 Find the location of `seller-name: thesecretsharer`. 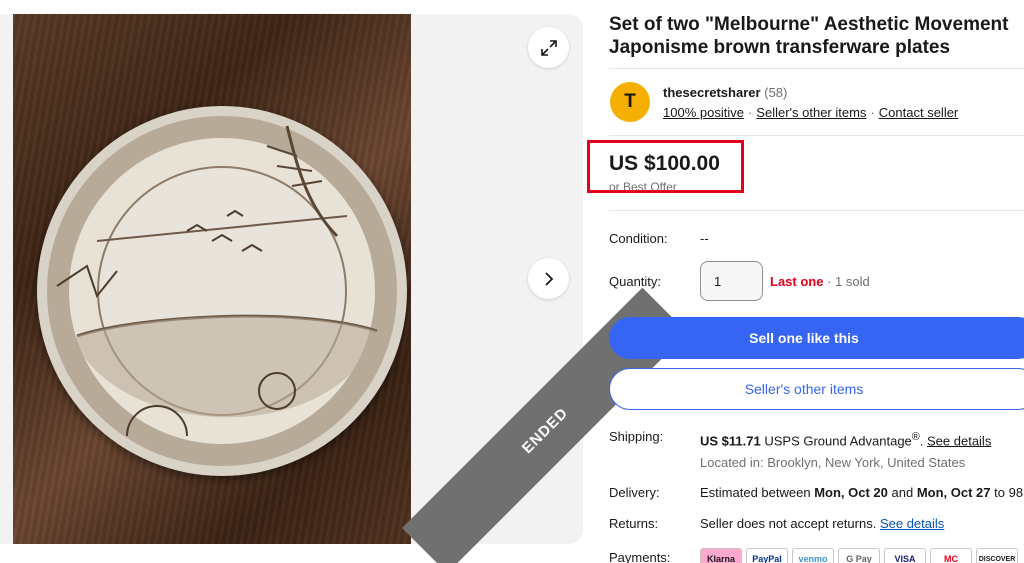

seller-name: thesecretsharer is located at coordinates (712, 92).